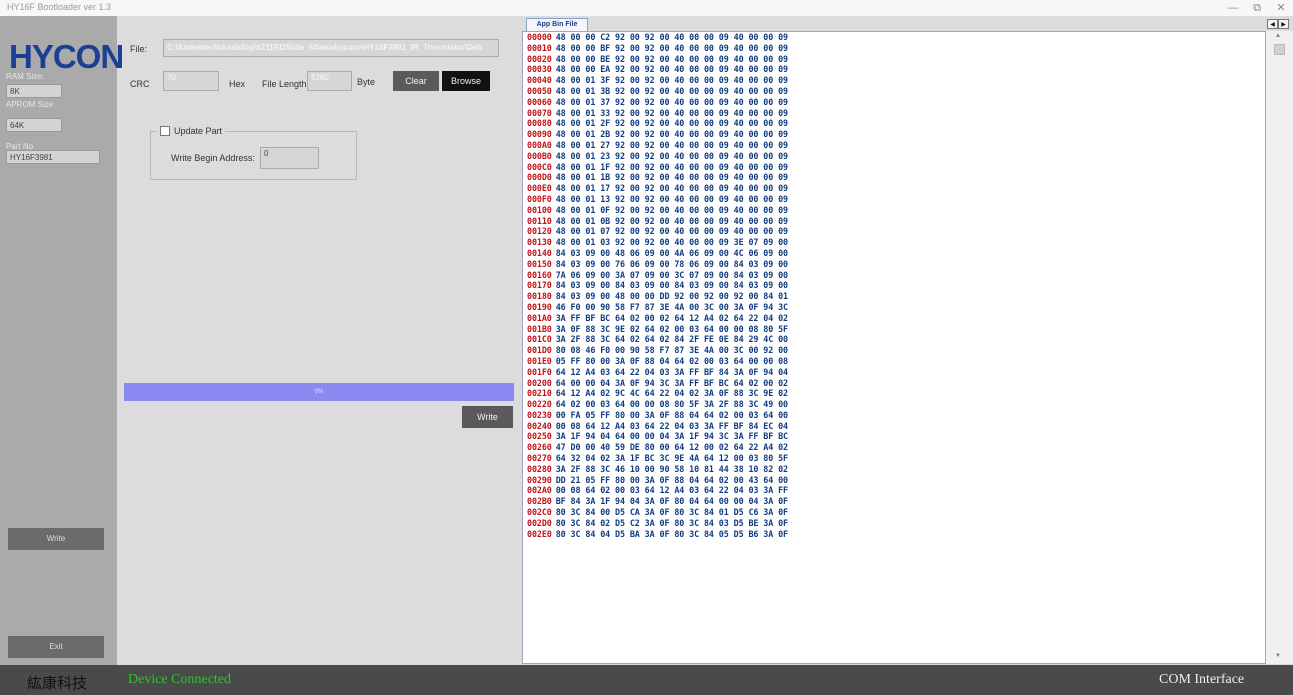  Describe the element at coordinates (213, 158) in the screenshot. I see `write-begin-address-label: Write Begin Address:` at that location.